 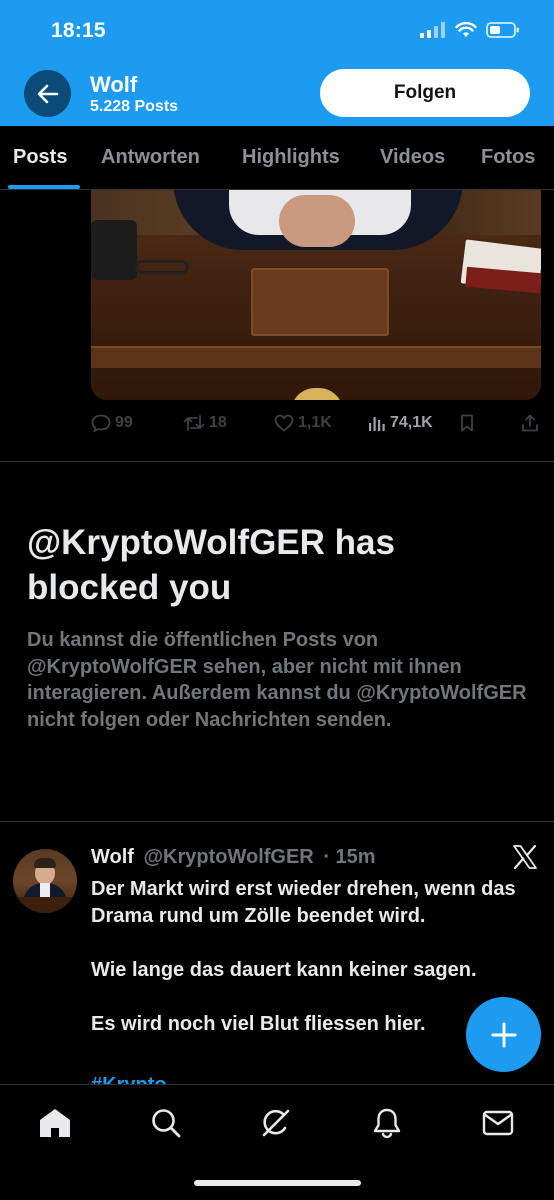 I want to click on tweet-time: · 15m, so click(x=349, y=857).